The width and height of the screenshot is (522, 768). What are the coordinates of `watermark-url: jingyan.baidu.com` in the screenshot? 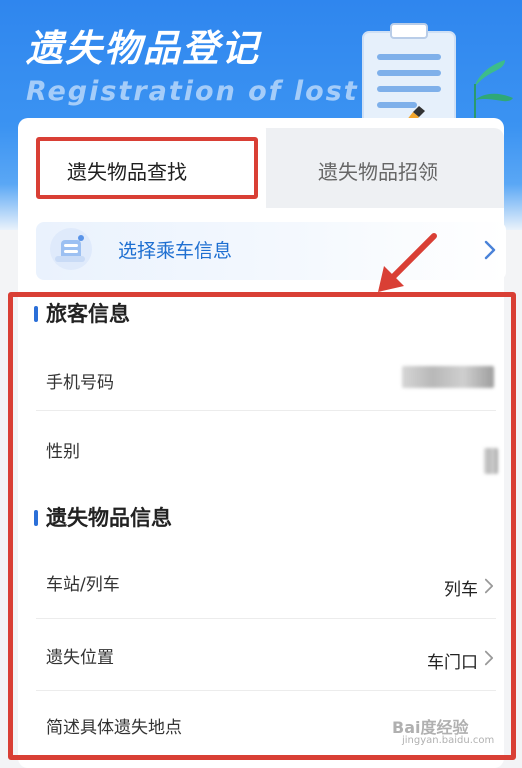 It's located at (448, 740).